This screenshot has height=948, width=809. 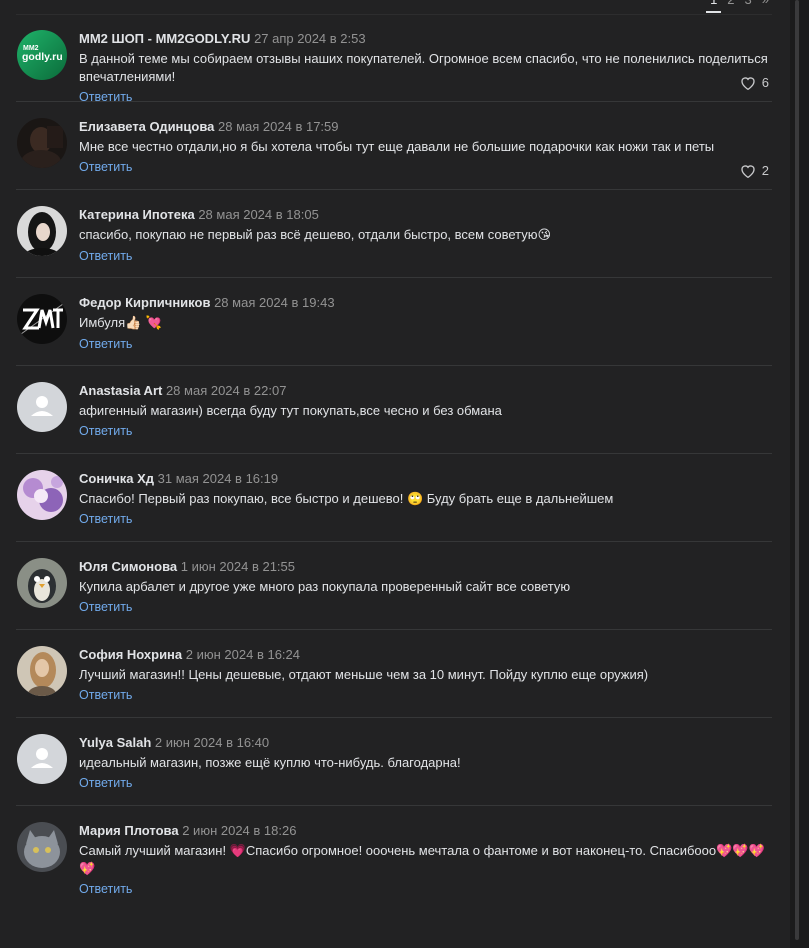 I want to click on comment-date: 2 июн 2024 в 18:26, so click(x=239, y=830).